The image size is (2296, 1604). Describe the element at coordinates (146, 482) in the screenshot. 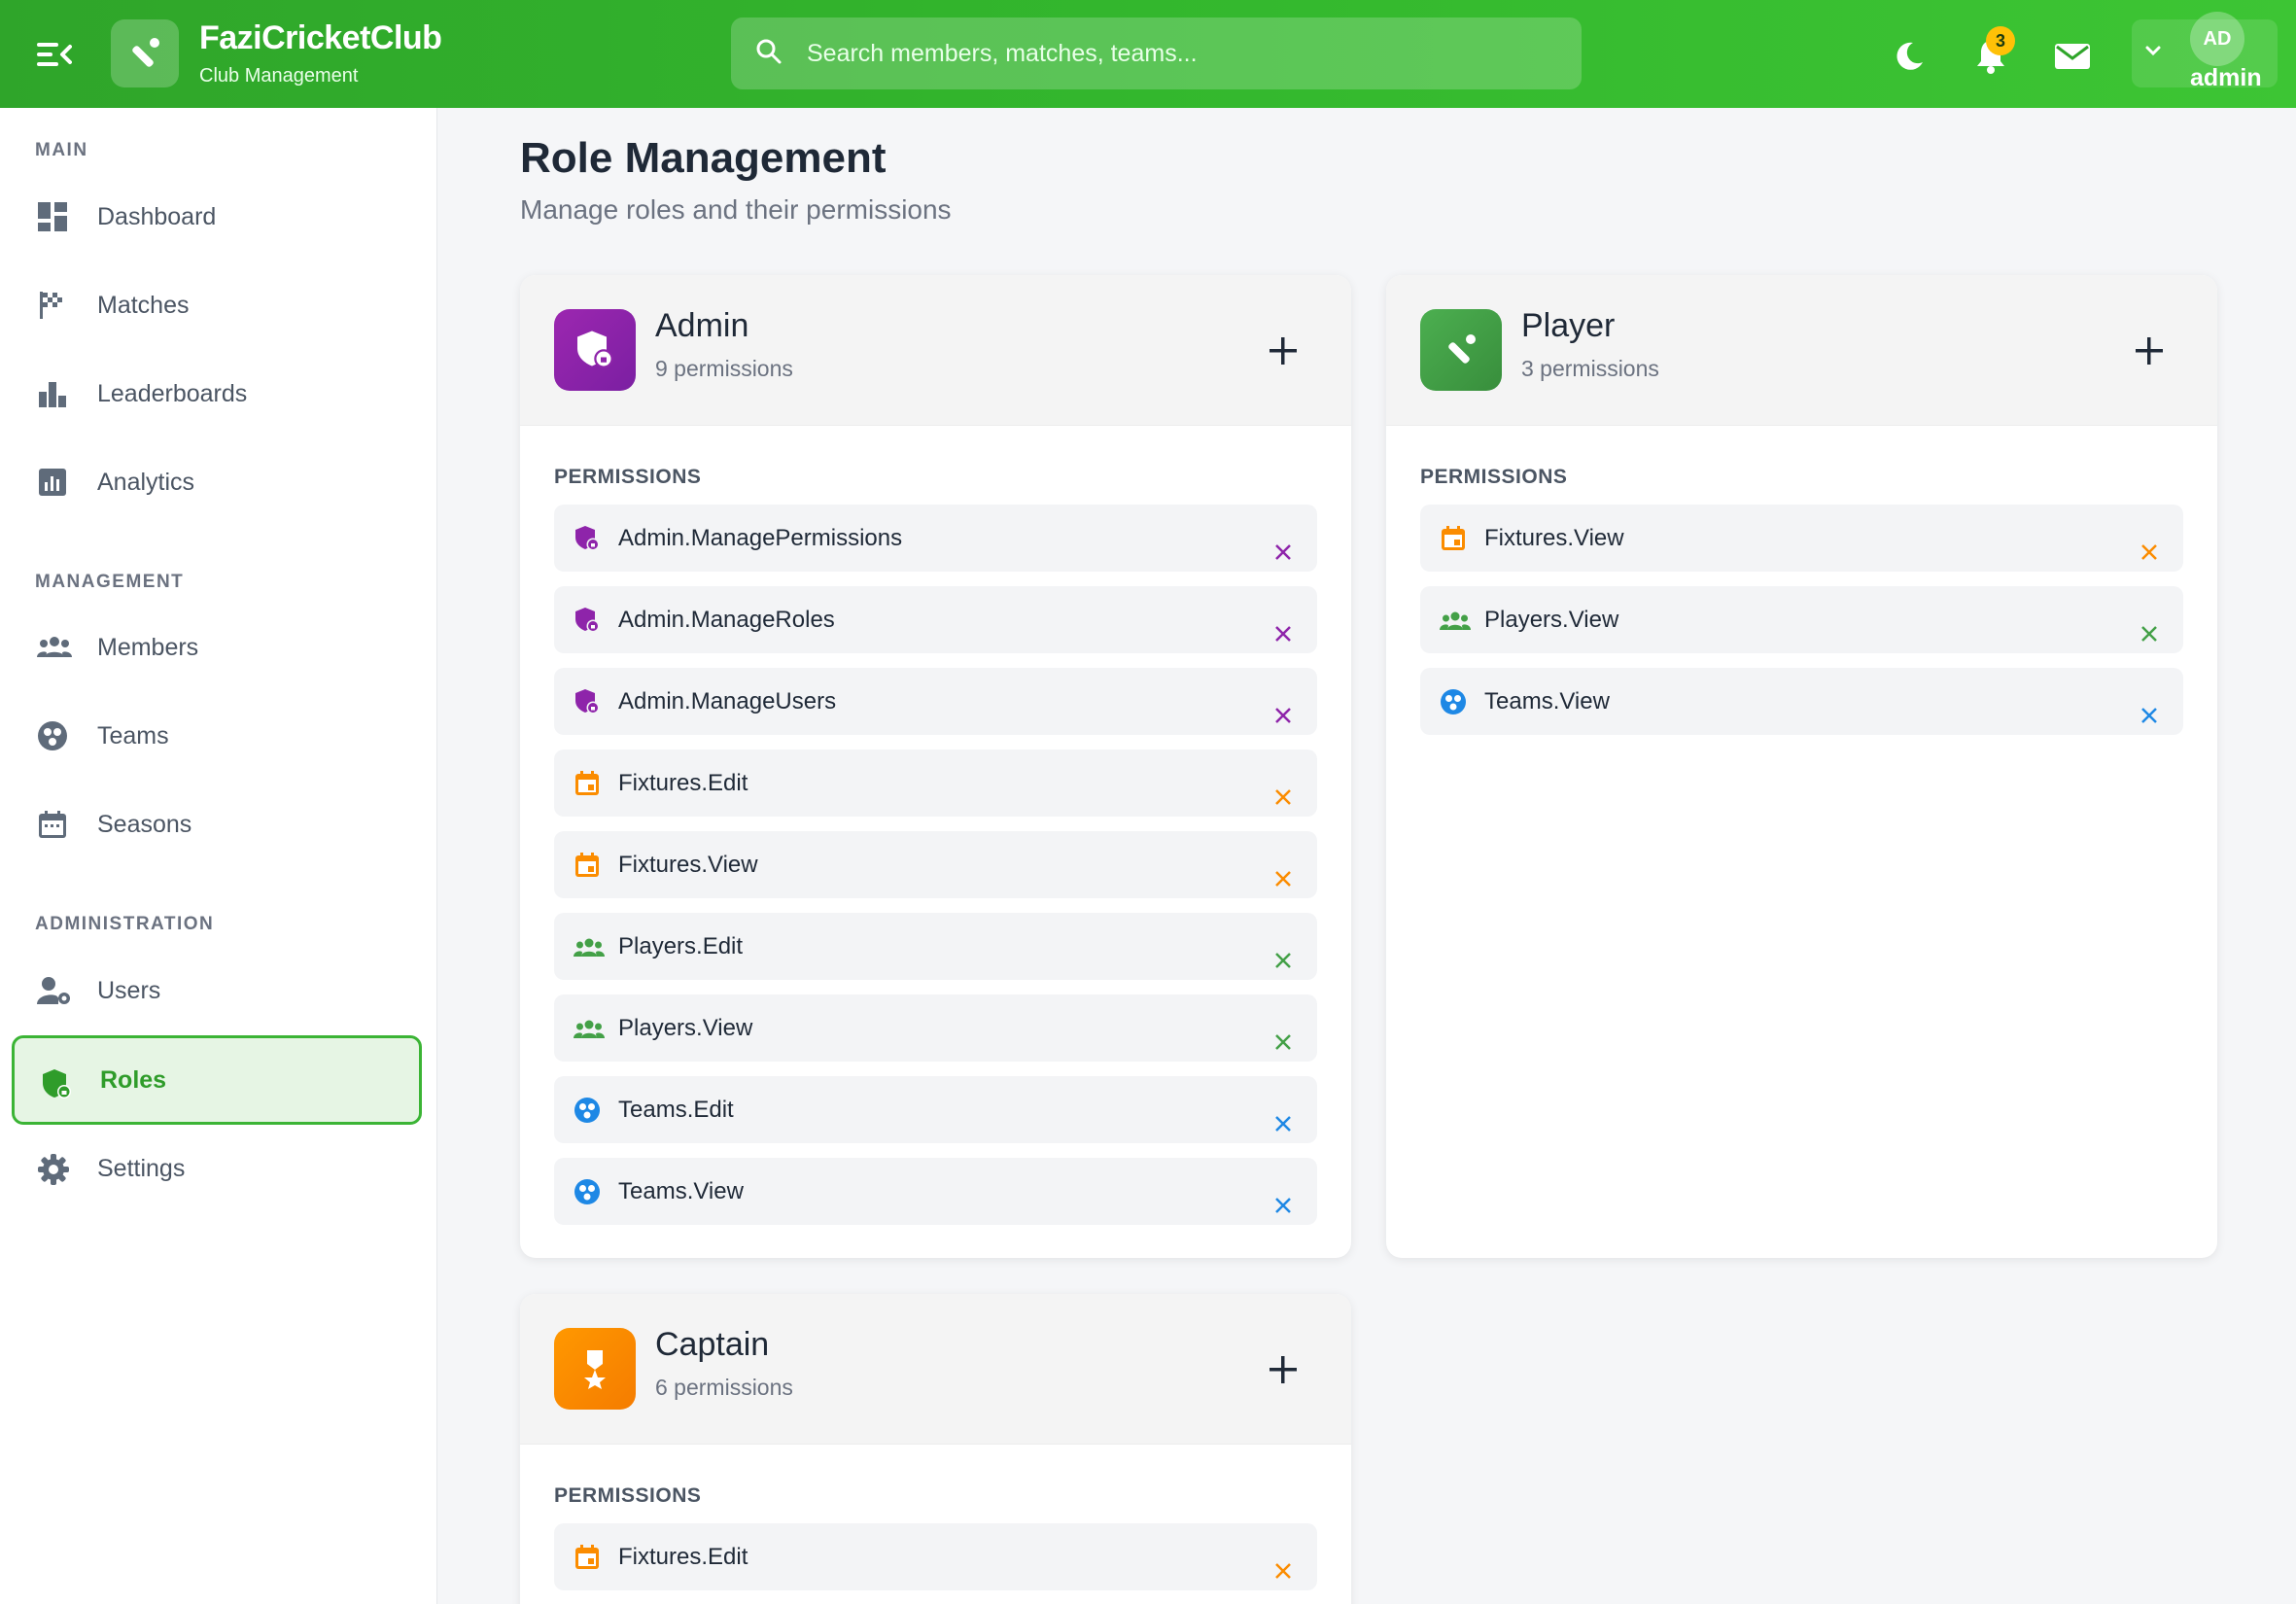

I see `sidebar-item-label: Analytics` at that location.